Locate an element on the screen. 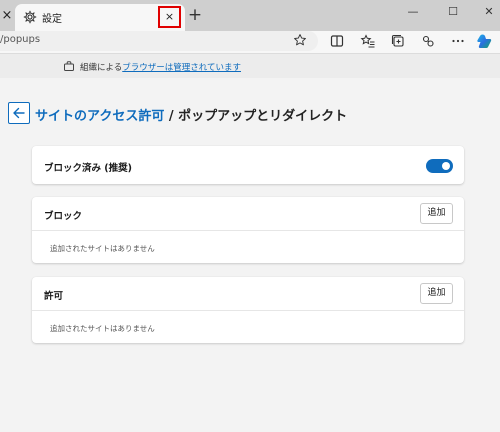 This screenshot has height=432, width=500. block-section-card: ブロック 追加 追加されたサイトはありません is located at coordinates (248, 230).